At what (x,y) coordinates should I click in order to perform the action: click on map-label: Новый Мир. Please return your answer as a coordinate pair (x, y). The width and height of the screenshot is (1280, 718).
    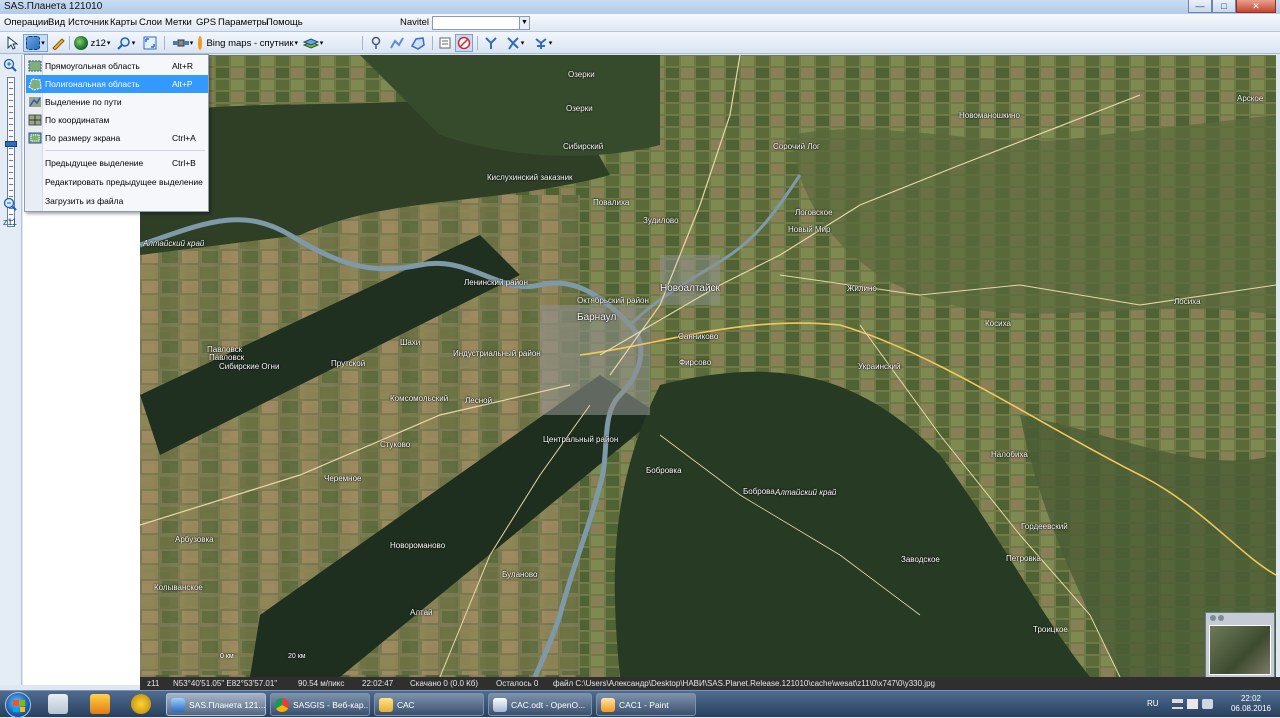
    Looking at the image, I should click on (809, 229).